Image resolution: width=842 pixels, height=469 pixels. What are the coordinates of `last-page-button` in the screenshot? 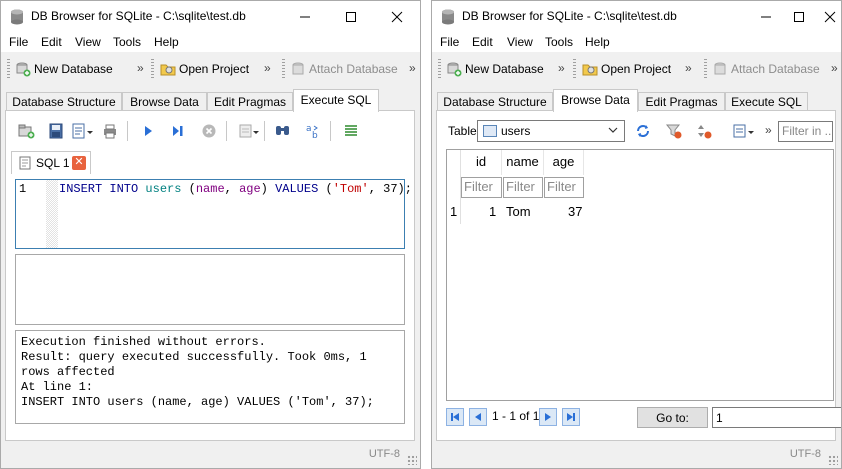 It's located at (571, 417).